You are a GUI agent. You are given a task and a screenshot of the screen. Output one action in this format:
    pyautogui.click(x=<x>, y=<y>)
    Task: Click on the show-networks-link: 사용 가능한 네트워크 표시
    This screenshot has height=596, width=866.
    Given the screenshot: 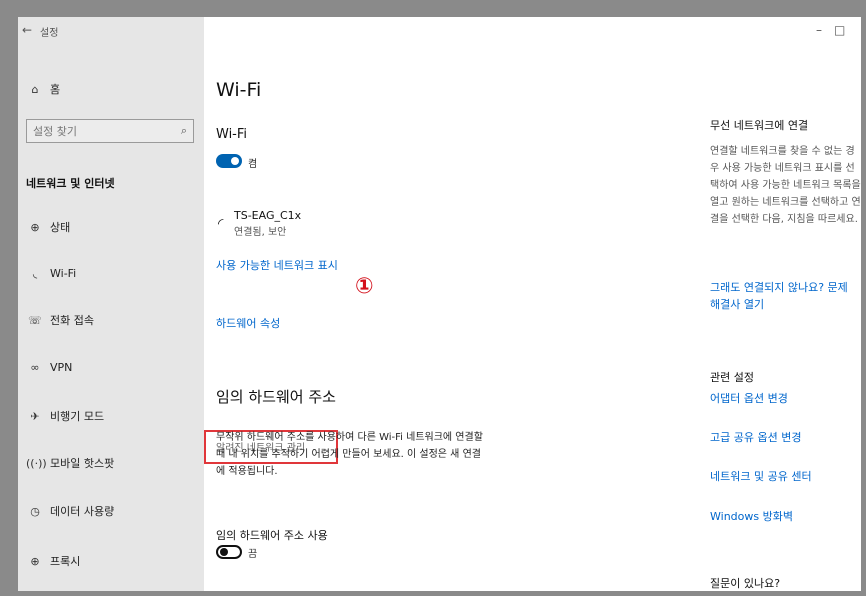 What is the action you would take?
    pyautogui.click(x=277, y=265)
    